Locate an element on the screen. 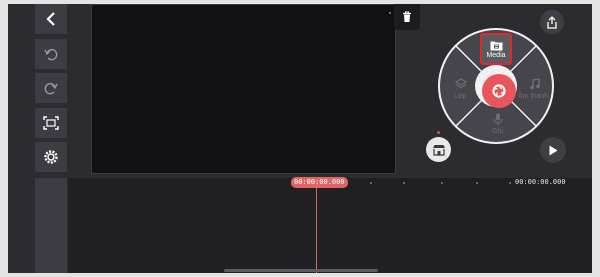 The height and width of the screenshot is (277, 600). voice-label: Ghi is located at coordinates (497, 131).